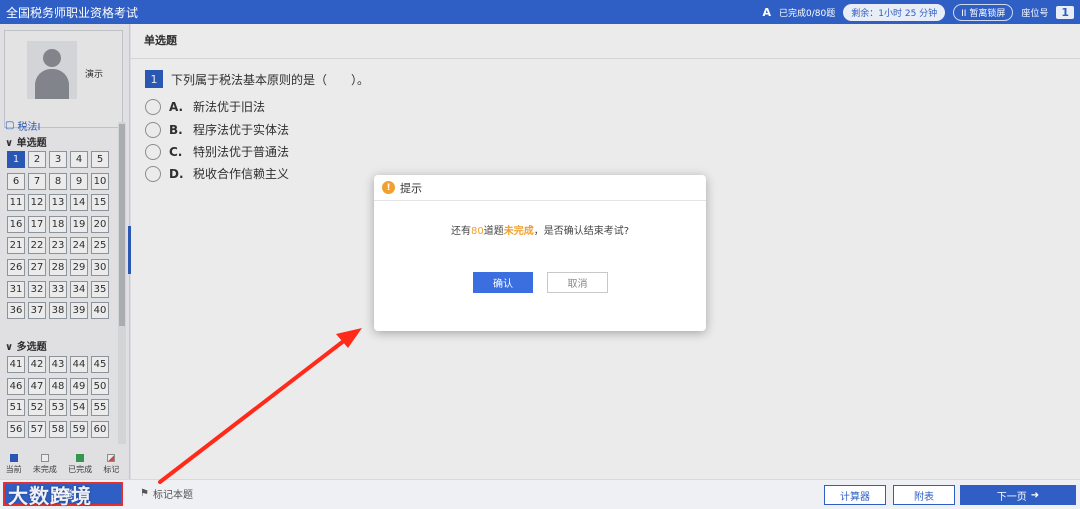  What do you see at coordinates (493, 231) in the screenshot?
I see `msg-mid: 道题` at bounding box center [493, 231].